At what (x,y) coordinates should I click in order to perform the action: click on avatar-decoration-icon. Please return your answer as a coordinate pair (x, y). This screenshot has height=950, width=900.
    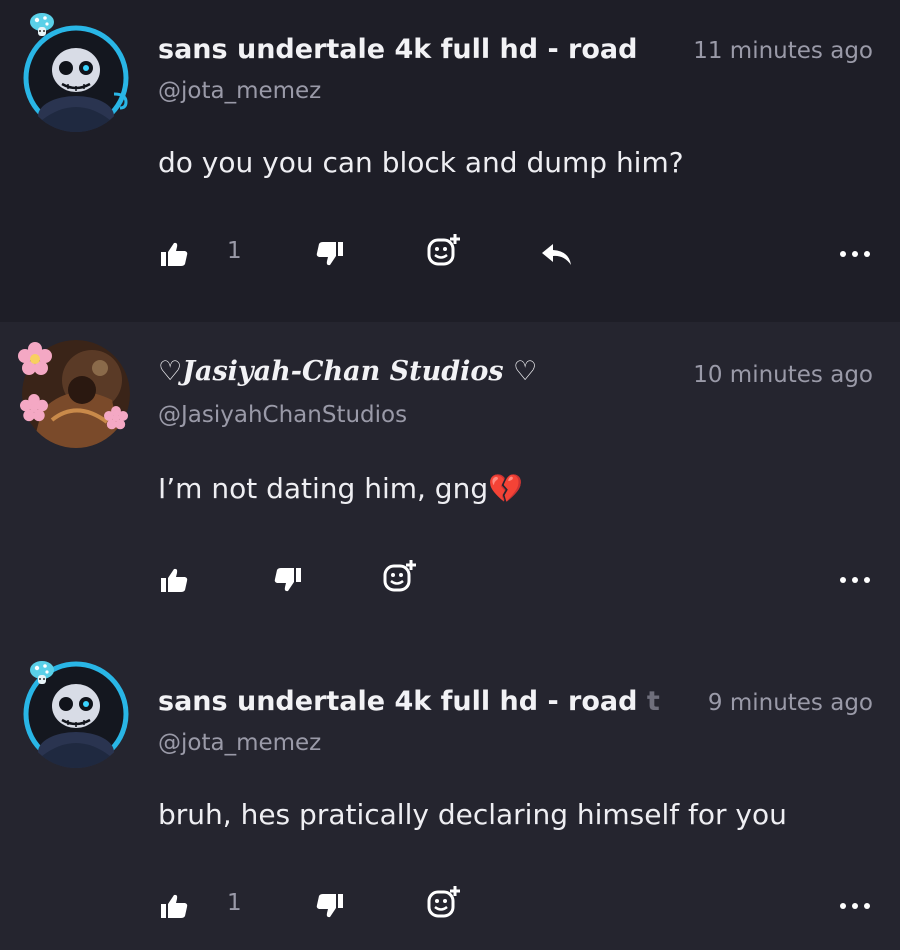
    Looking at the image, I should click on (120, 101).